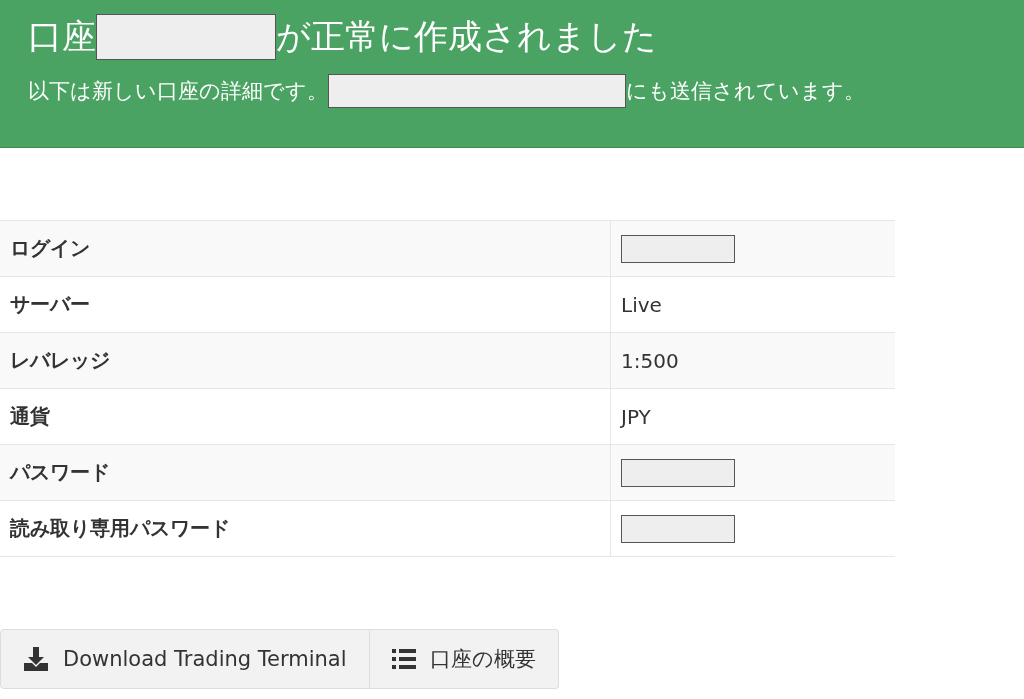 This screenshot has height=699, width=1024. Describe the element at coordinates (305, 304) in the screenshot. I see `row-label: サーバー` at that location.